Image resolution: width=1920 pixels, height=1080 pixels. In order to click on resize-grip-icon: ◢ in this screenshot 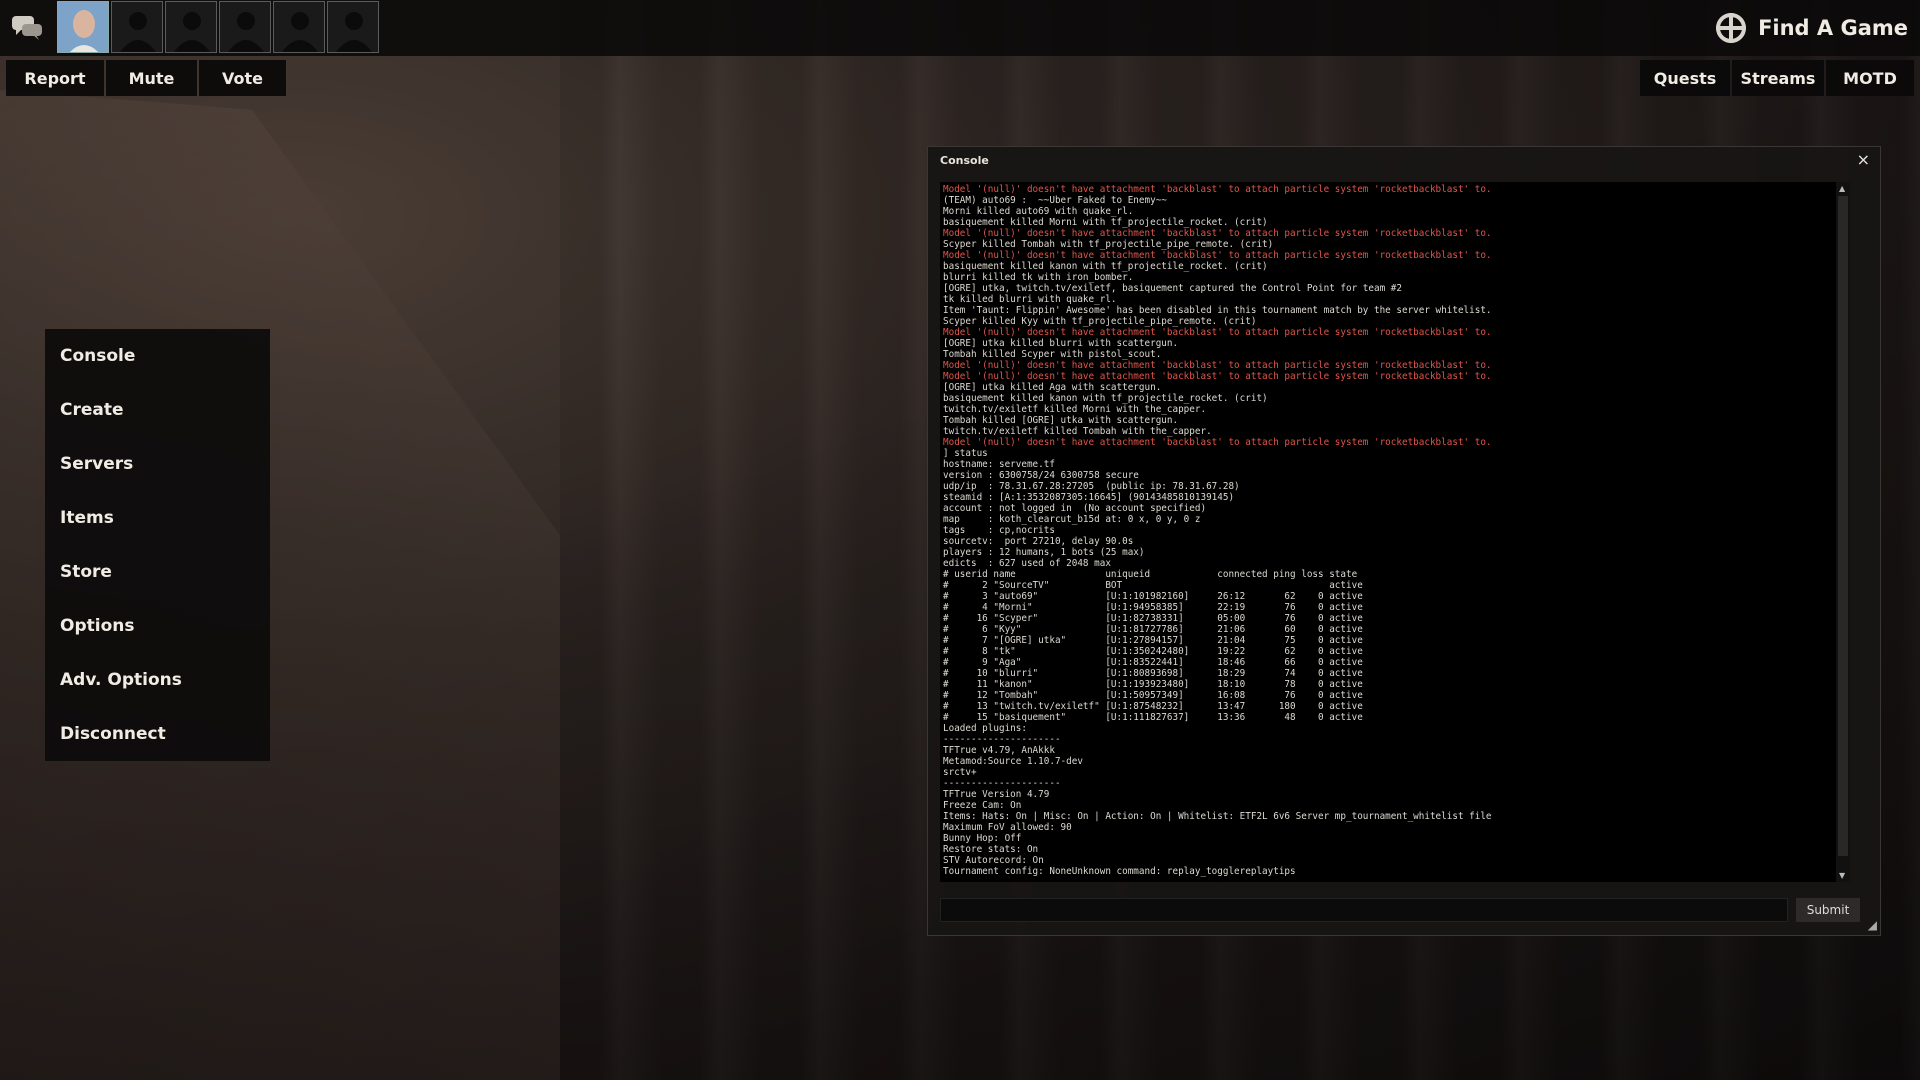, I will do `click(1872, 925)`.